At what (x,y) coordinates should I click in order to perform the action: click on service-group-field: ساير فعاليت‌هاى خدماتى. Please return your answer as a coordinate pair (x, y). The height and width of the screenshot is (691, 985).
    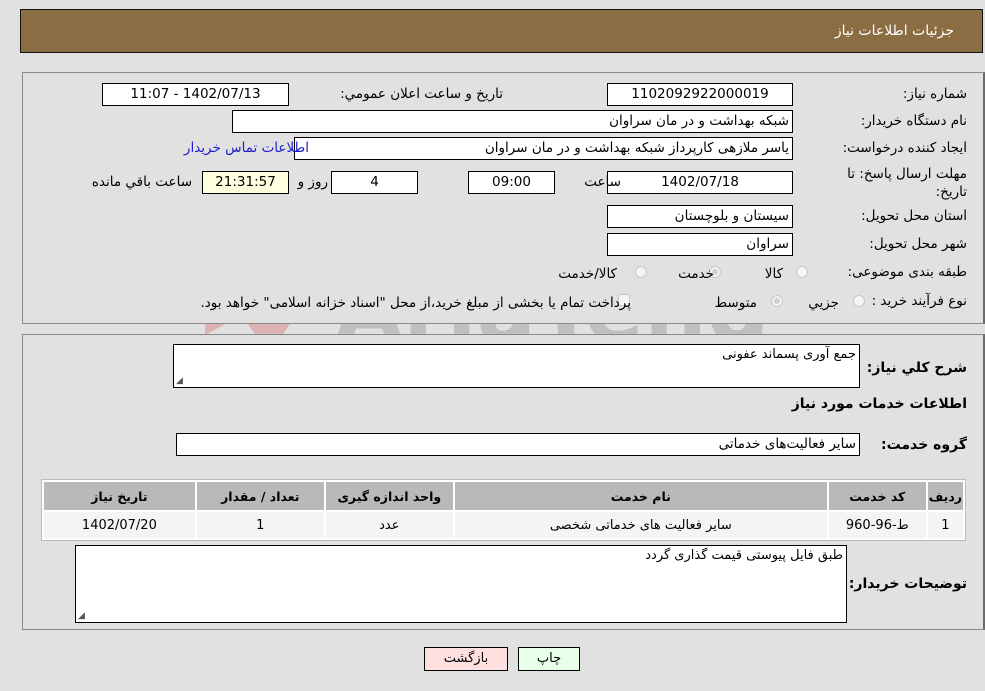
    Looking at the image, I should click on (518, 444).